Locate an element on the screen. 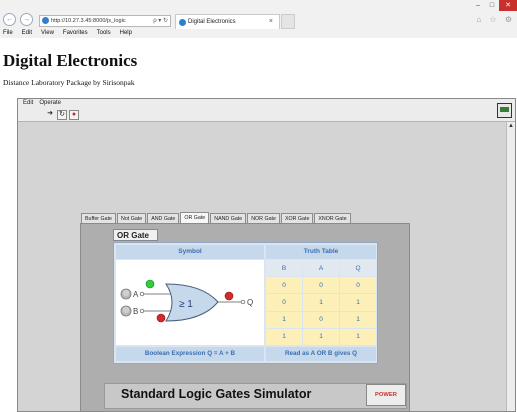 The width and height of the screenshot is (517, 412). minimize-button: – is located at coordinates (478, 5).